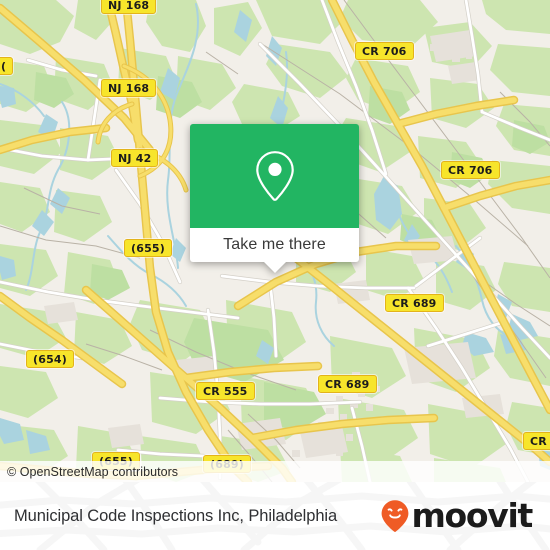  I want to click on popup-pointer-tail, so click(274, 267).